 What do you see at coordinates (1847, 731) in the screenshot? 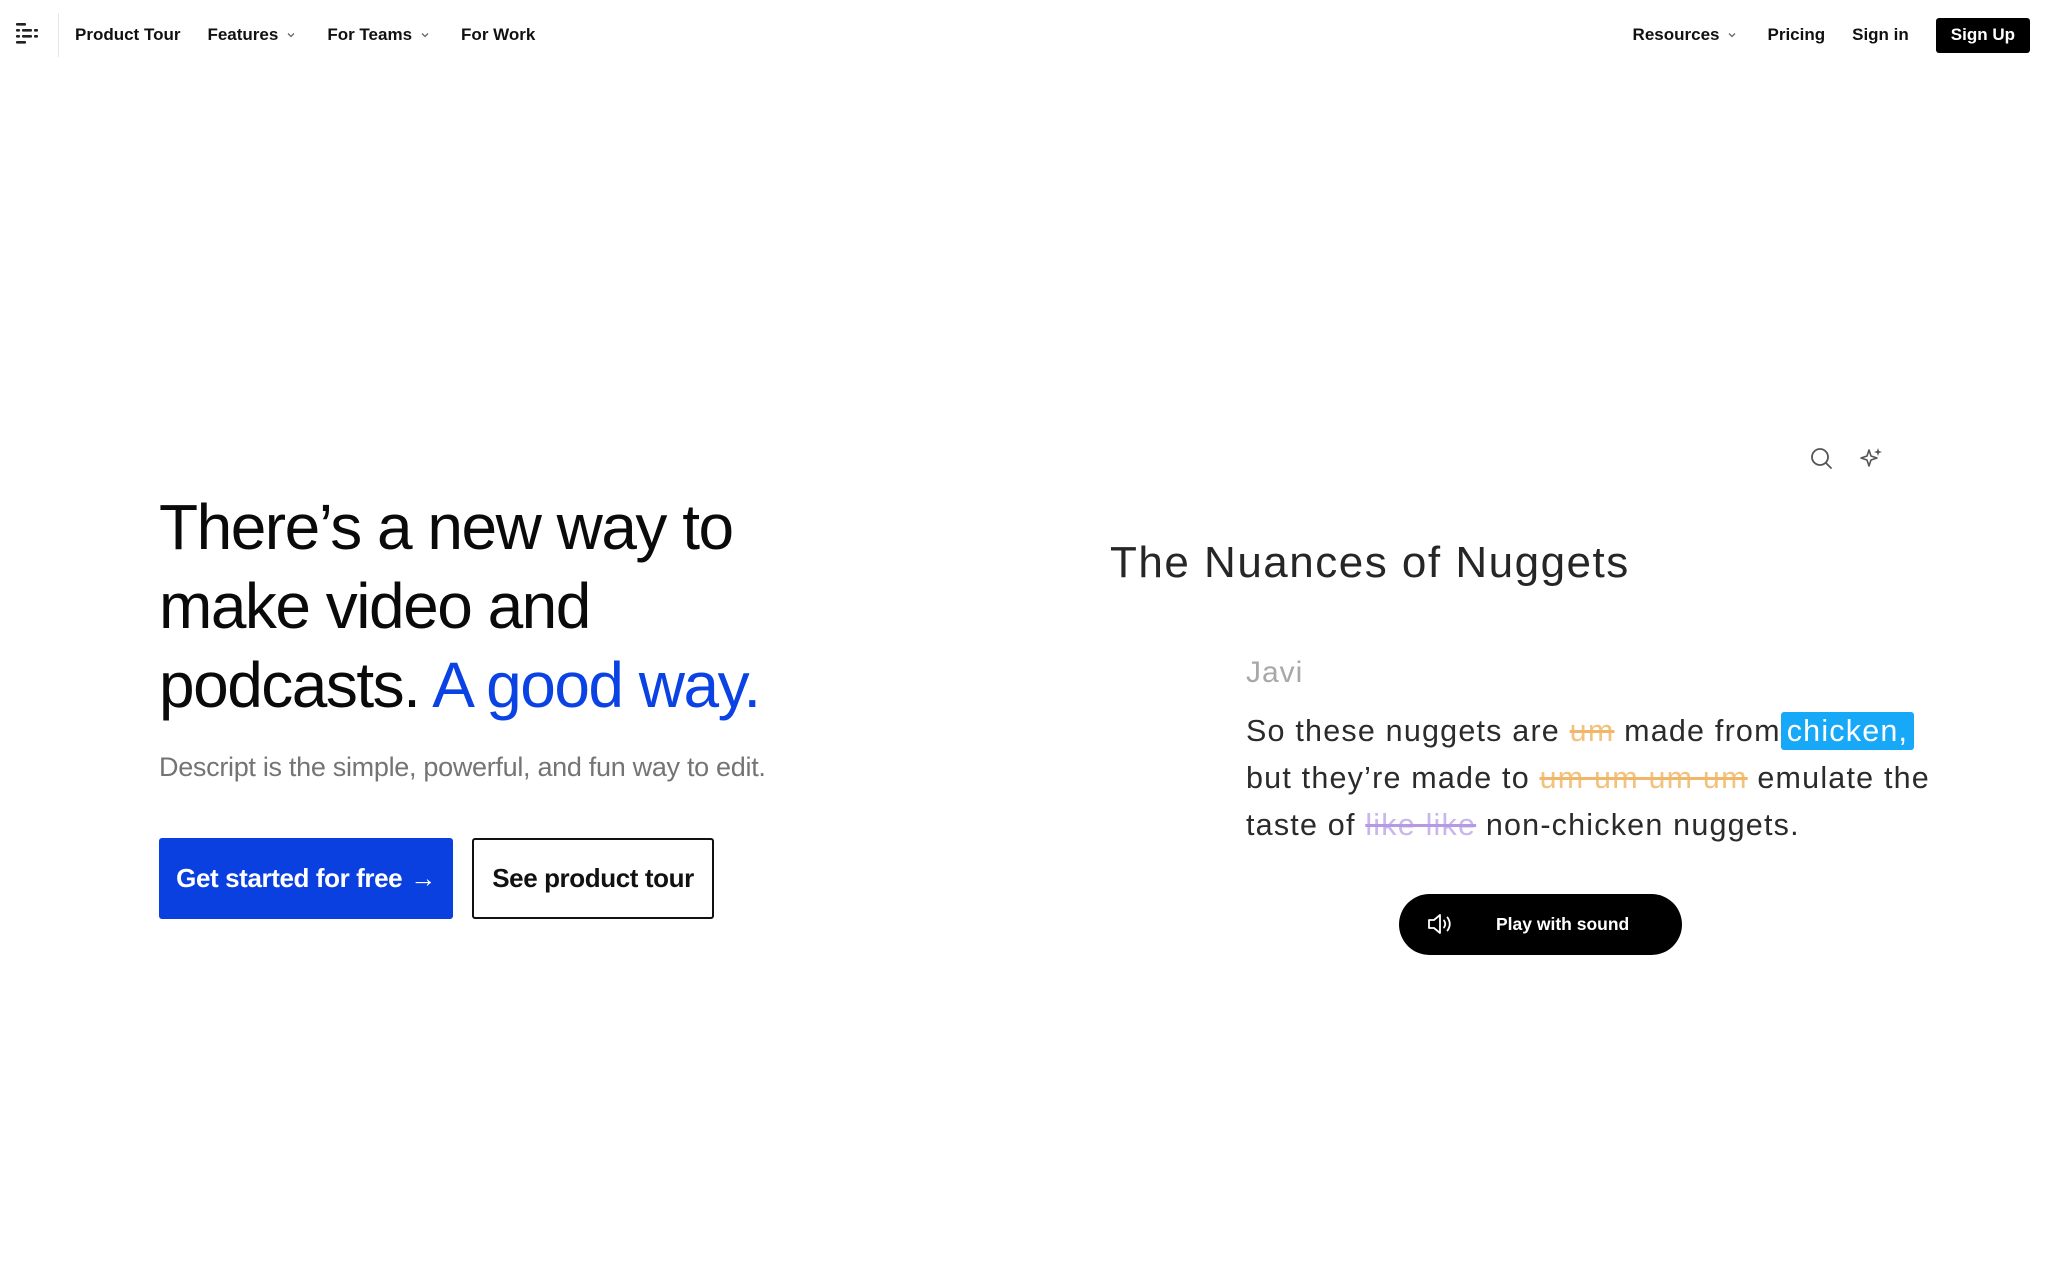
I see `highlighted-word: chicken,` at bounding box center [1847, 731].